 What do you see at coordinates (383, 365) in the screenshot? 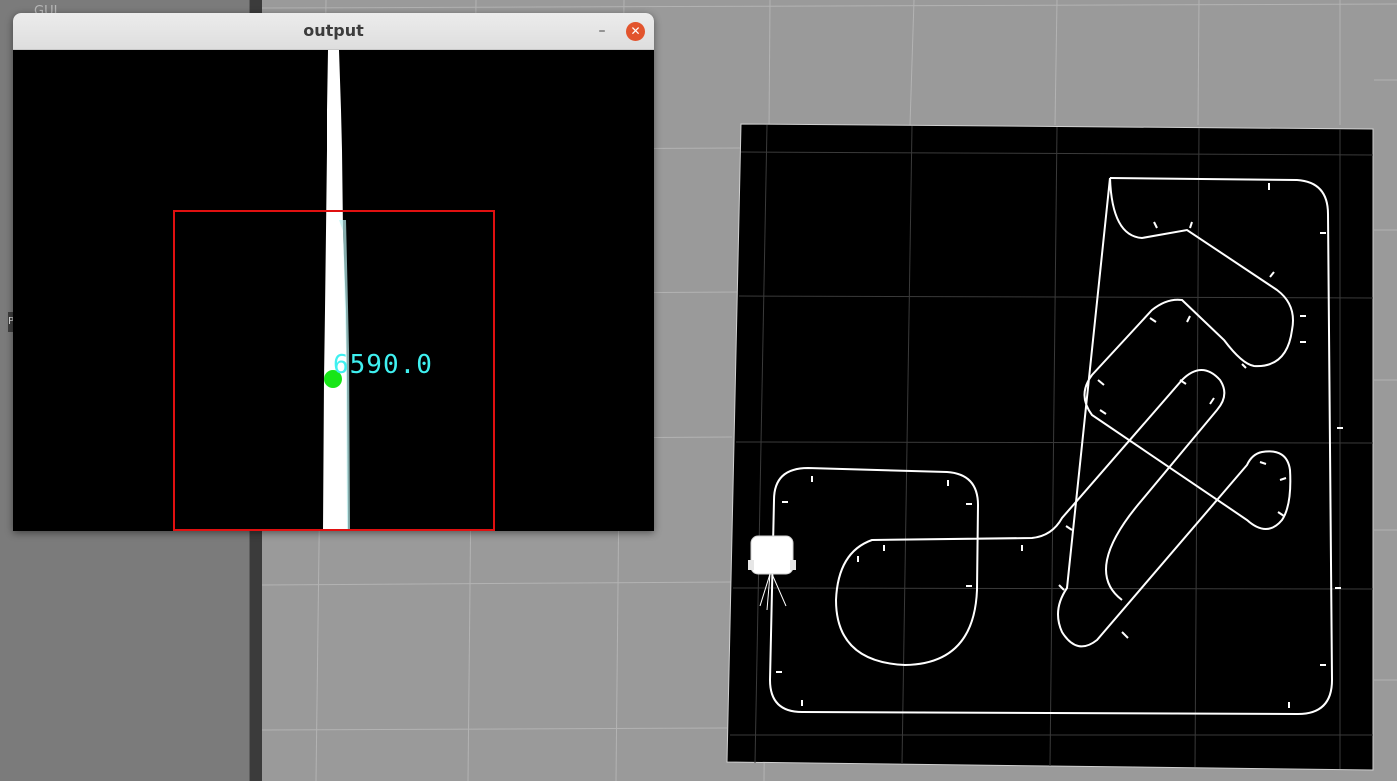
I see `error-value-text: 6590.0` at bounding box center [383, 365].